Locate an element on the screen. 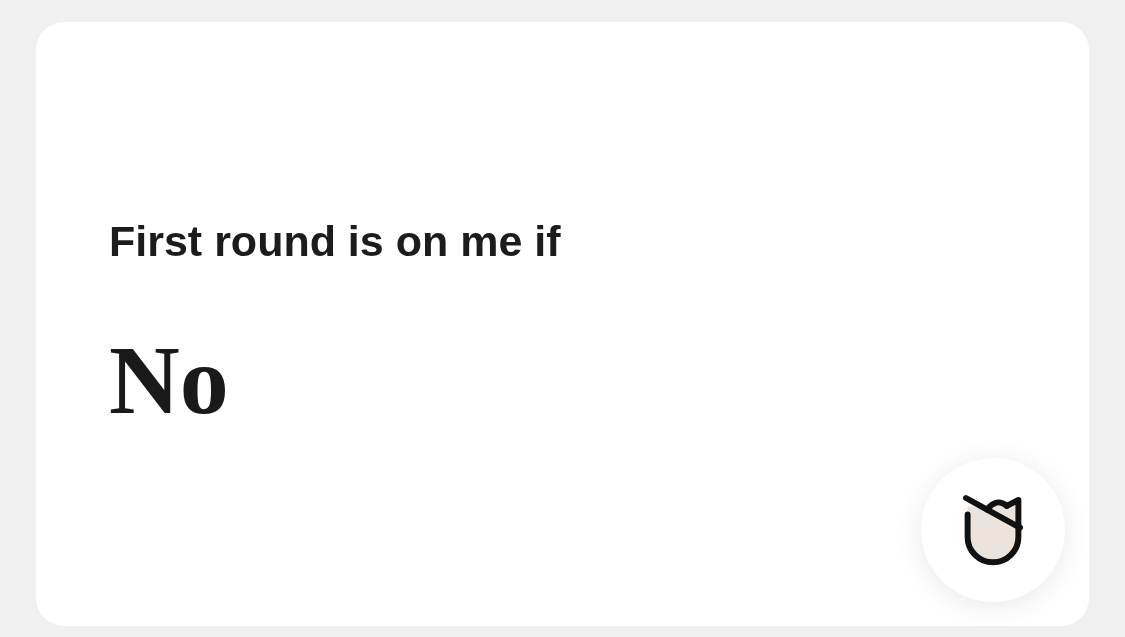 The width and height of the screenshot is (1125, 637). prompt-question: First round is on me if is located at coordinates (335, 241).